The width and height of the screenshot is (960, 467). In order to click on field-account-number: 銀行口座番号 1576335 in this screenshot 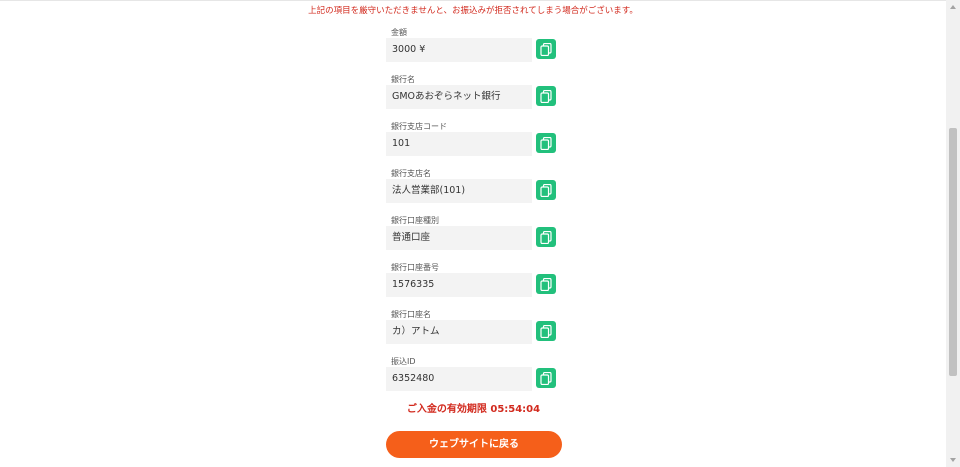, I will do `click(476, 283)`.